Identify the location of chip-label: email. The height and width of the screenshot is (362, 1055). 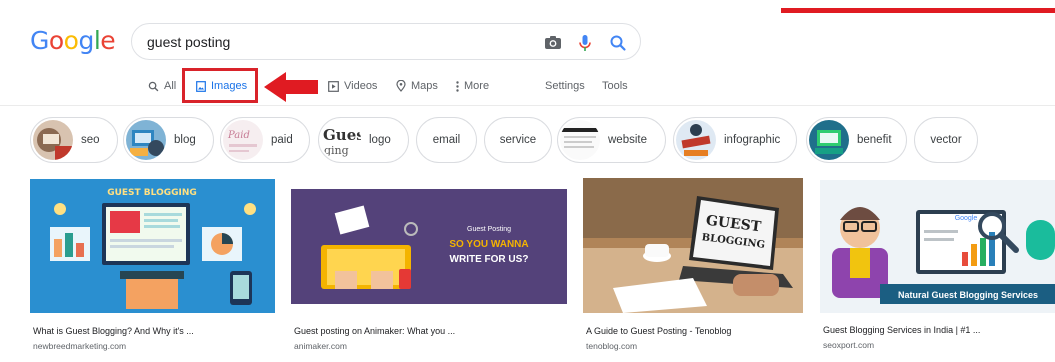
(446, 140).